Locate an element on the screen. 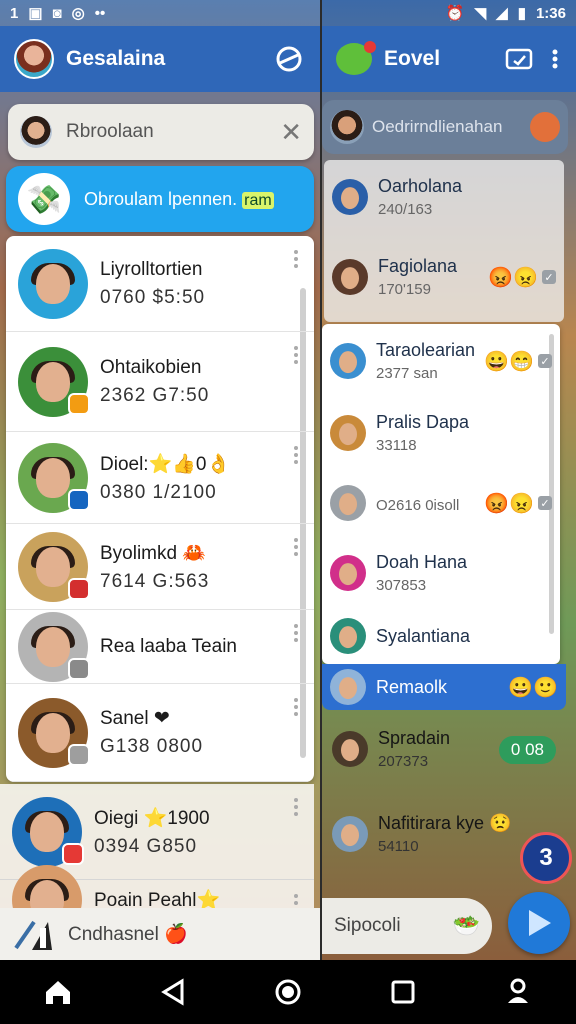 This screenshot has height=1024, width=576. chat-name: Dioel:⭐👍0👌 is located at coordinates (165, 464).